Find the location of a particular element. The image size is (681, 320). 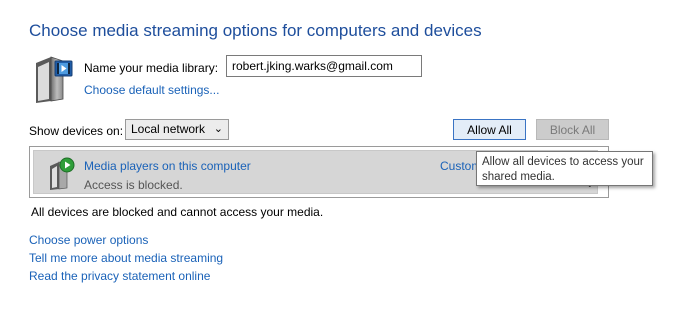

device-status-text: Access is blocked. is located at coordinates (133, 185).